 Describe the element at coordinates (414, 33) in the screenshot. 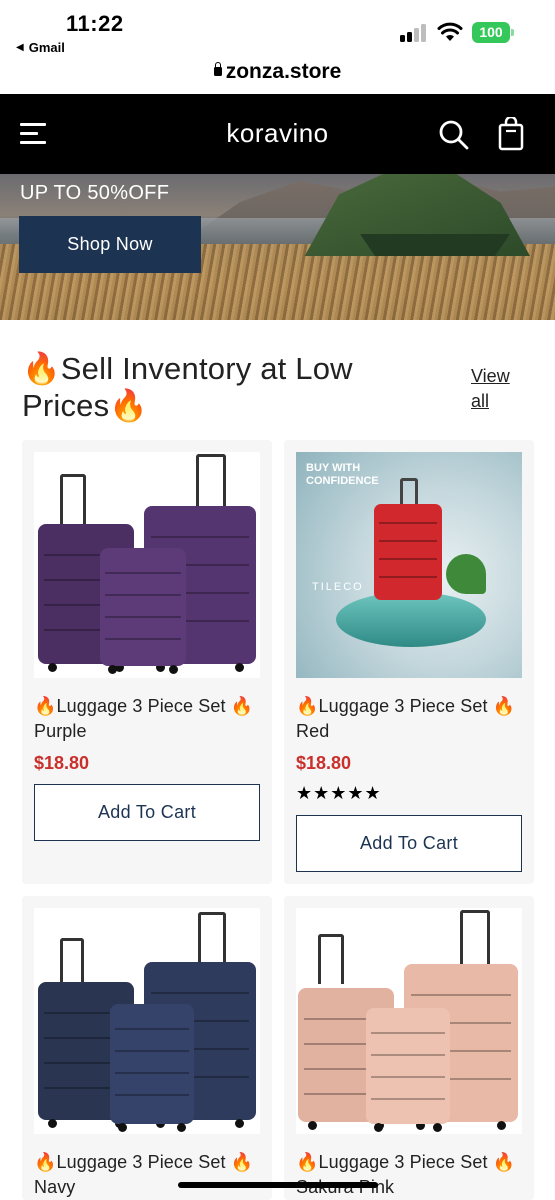

I see `cellular-signal-icon` at that location.